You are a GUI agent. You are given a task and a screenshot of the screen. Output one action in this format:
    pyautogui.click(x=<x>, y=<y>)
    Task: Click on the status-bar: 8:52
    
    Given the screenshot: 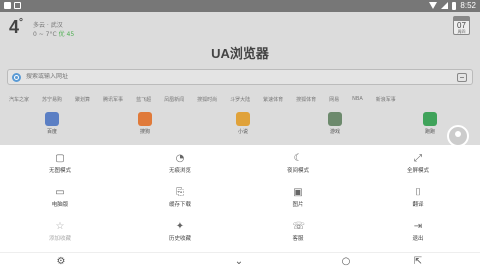 What is the action you would take?
    pyautogui.click(x=240, y=6)
    